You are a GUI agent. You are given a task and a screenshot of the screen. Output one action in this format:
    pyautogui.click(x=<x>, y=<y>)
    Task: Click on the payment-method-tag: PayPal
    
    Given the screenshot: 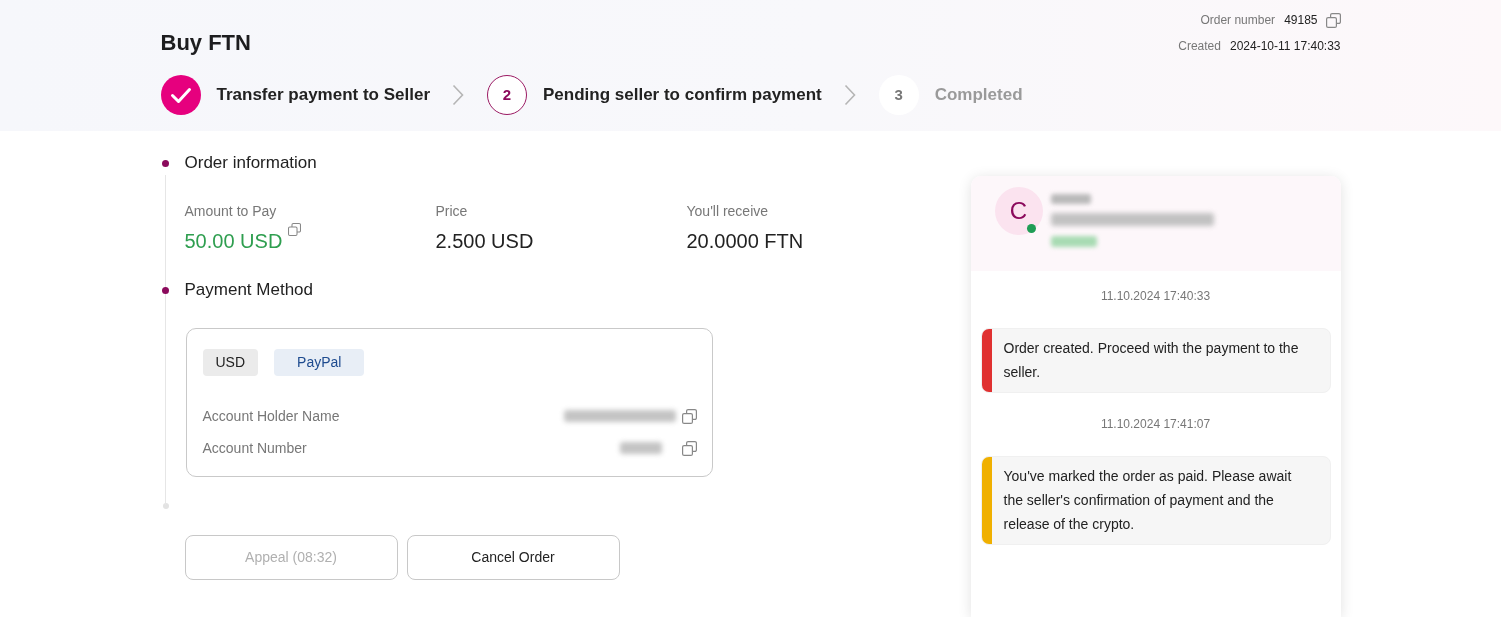 What is the action you would take?
    pyautogui.click(x=319, y=362)
    